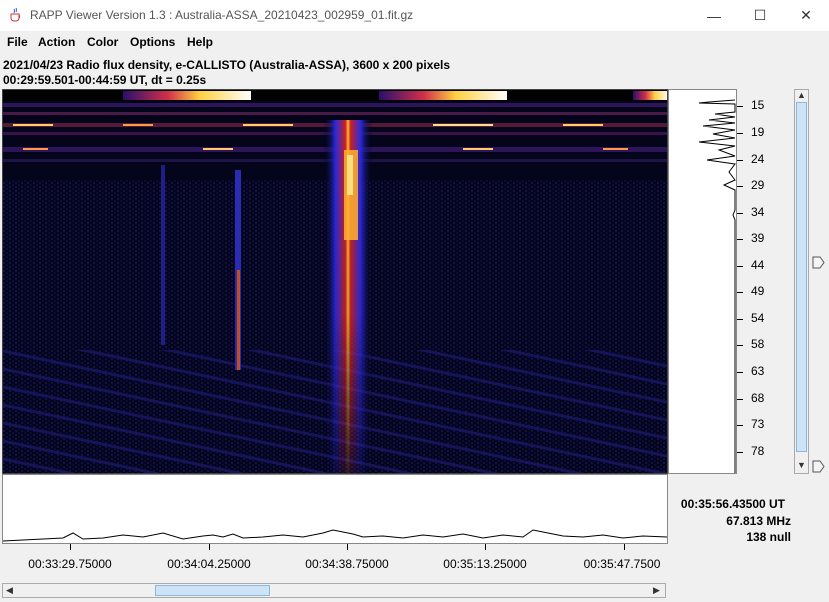 The image size is (829, 602). I want to click on vertical-scroll-thumb, so click(801, 277).